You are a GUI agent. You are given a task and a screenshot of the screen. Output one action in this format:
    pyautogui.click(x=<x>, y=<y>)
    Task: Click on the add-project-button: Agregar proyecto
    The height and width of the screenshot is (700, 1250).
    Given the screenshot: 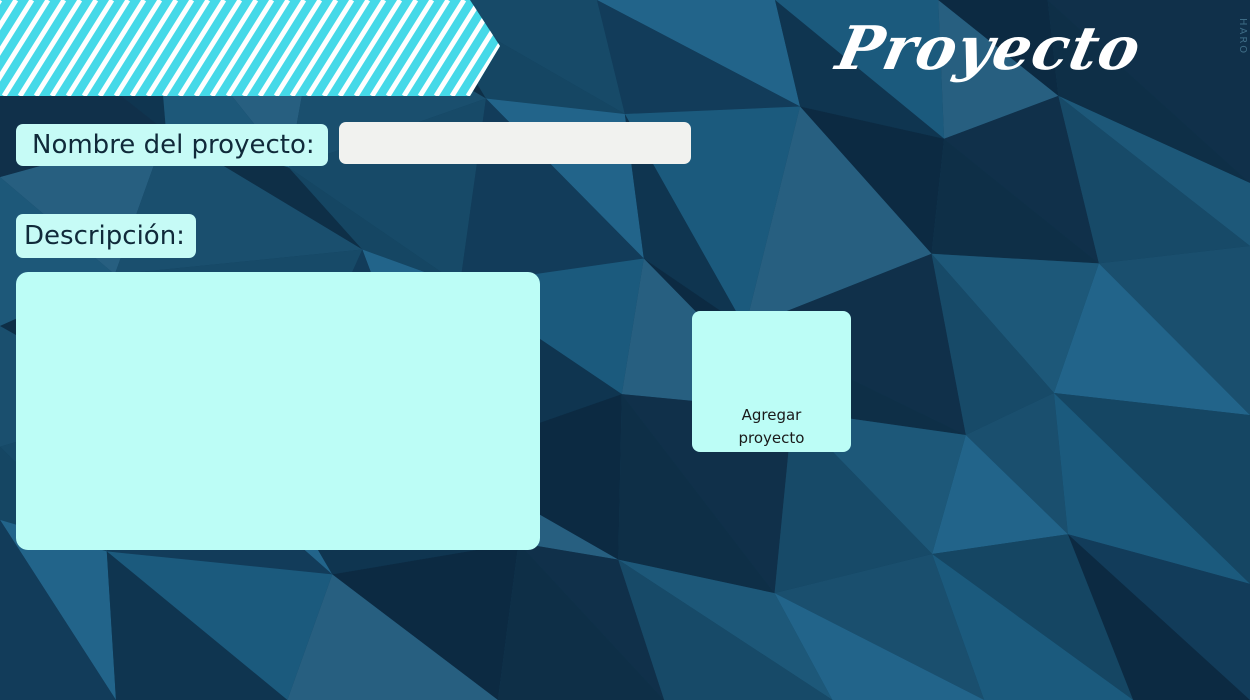 What is the action you would take?
    pyautogui.click(x=771, y=381)
    